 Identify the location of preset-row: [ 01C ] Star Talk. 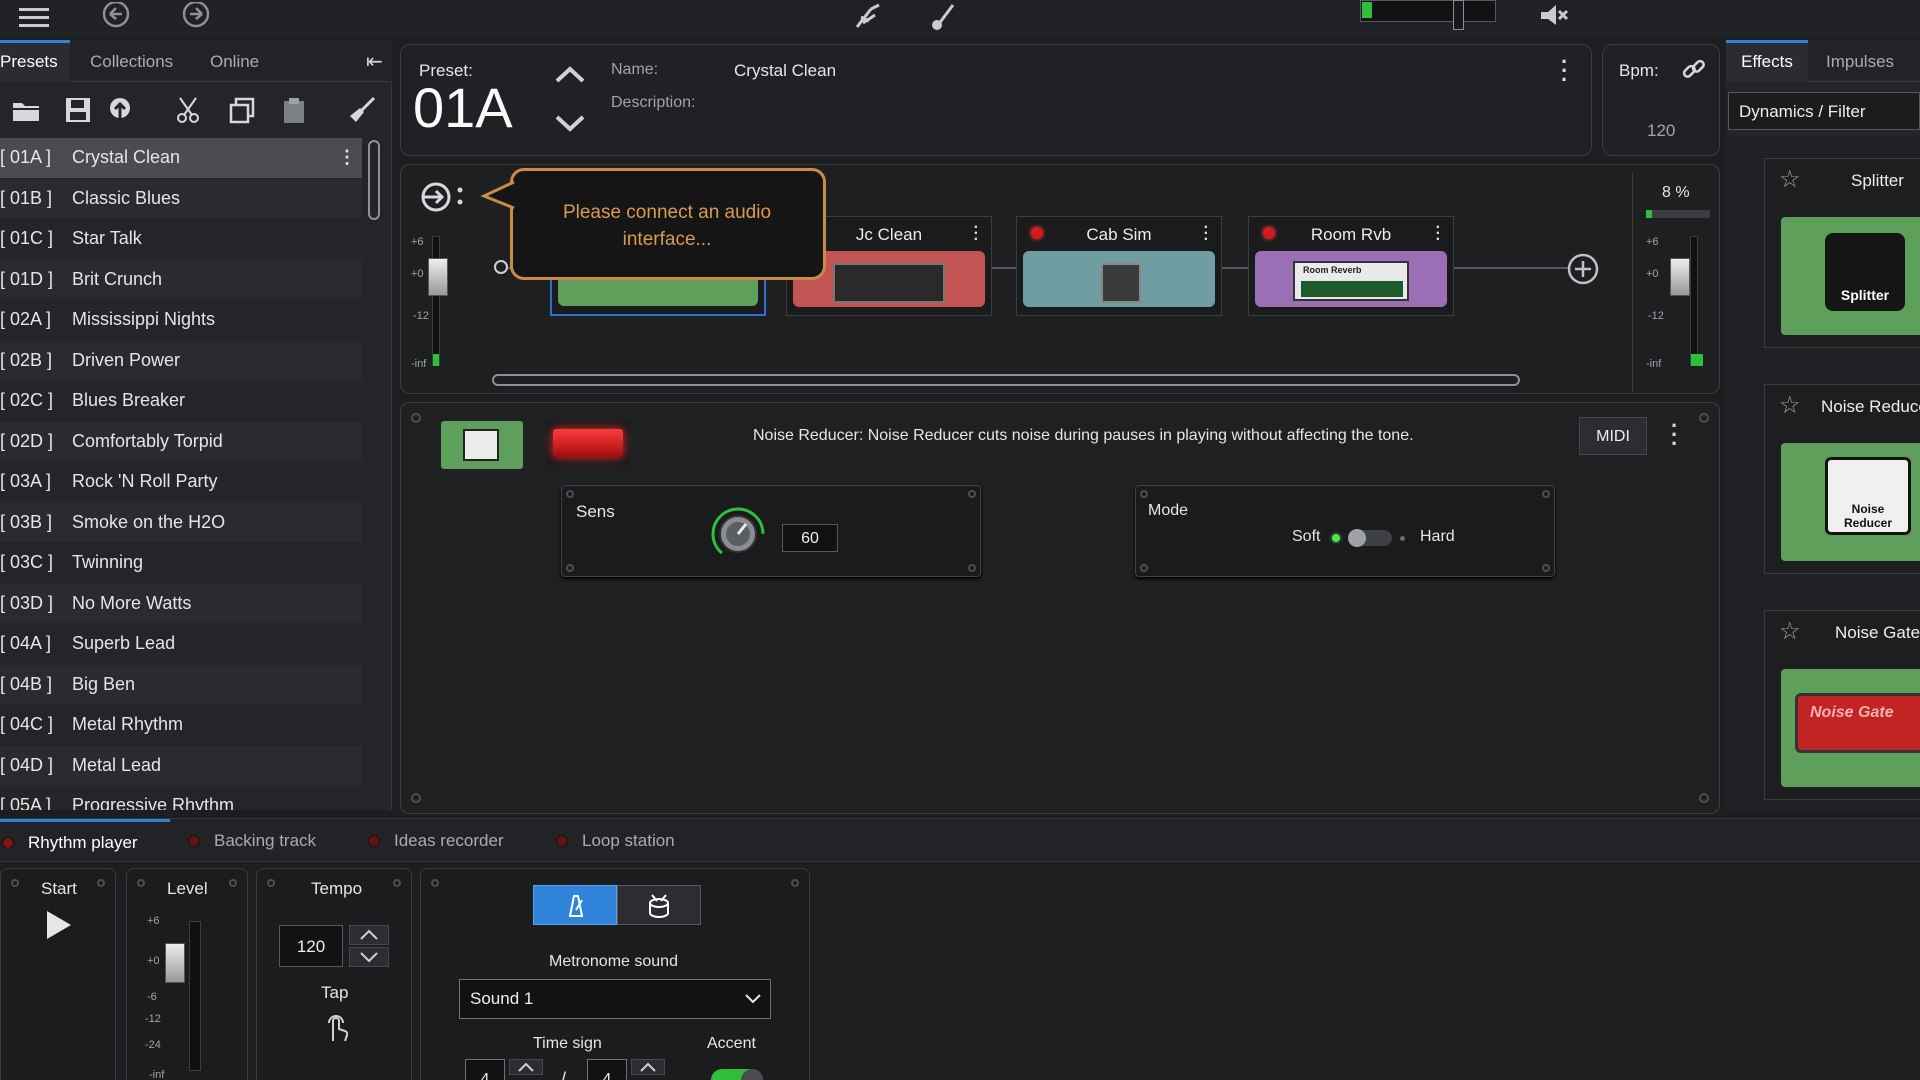
(181, 239).